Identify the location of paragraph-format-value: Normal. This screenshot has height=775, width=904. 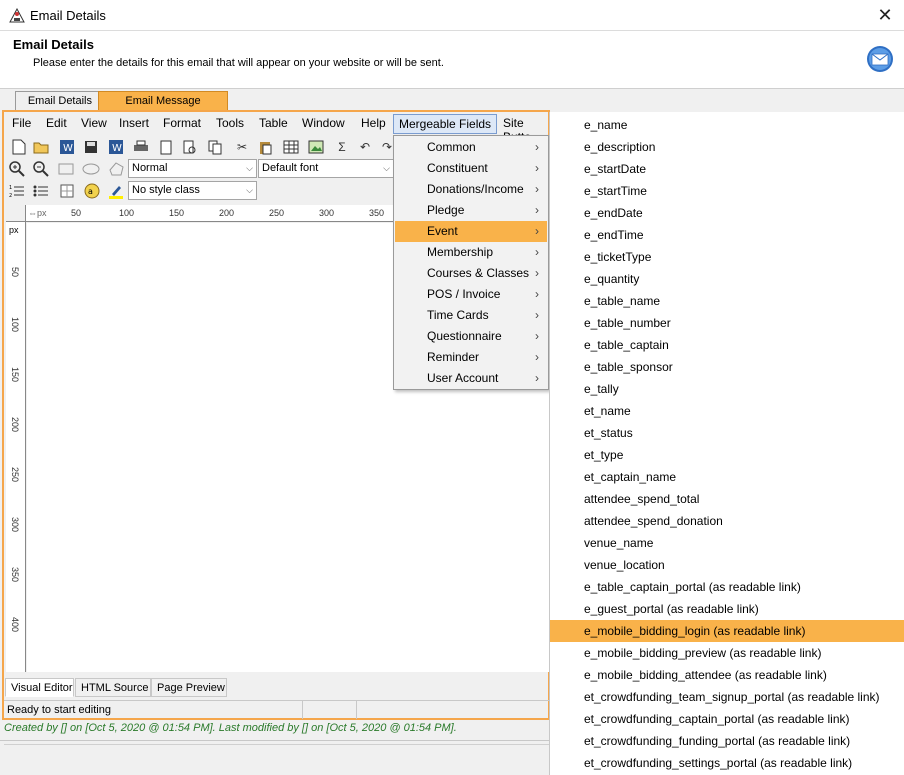
(150, 168).